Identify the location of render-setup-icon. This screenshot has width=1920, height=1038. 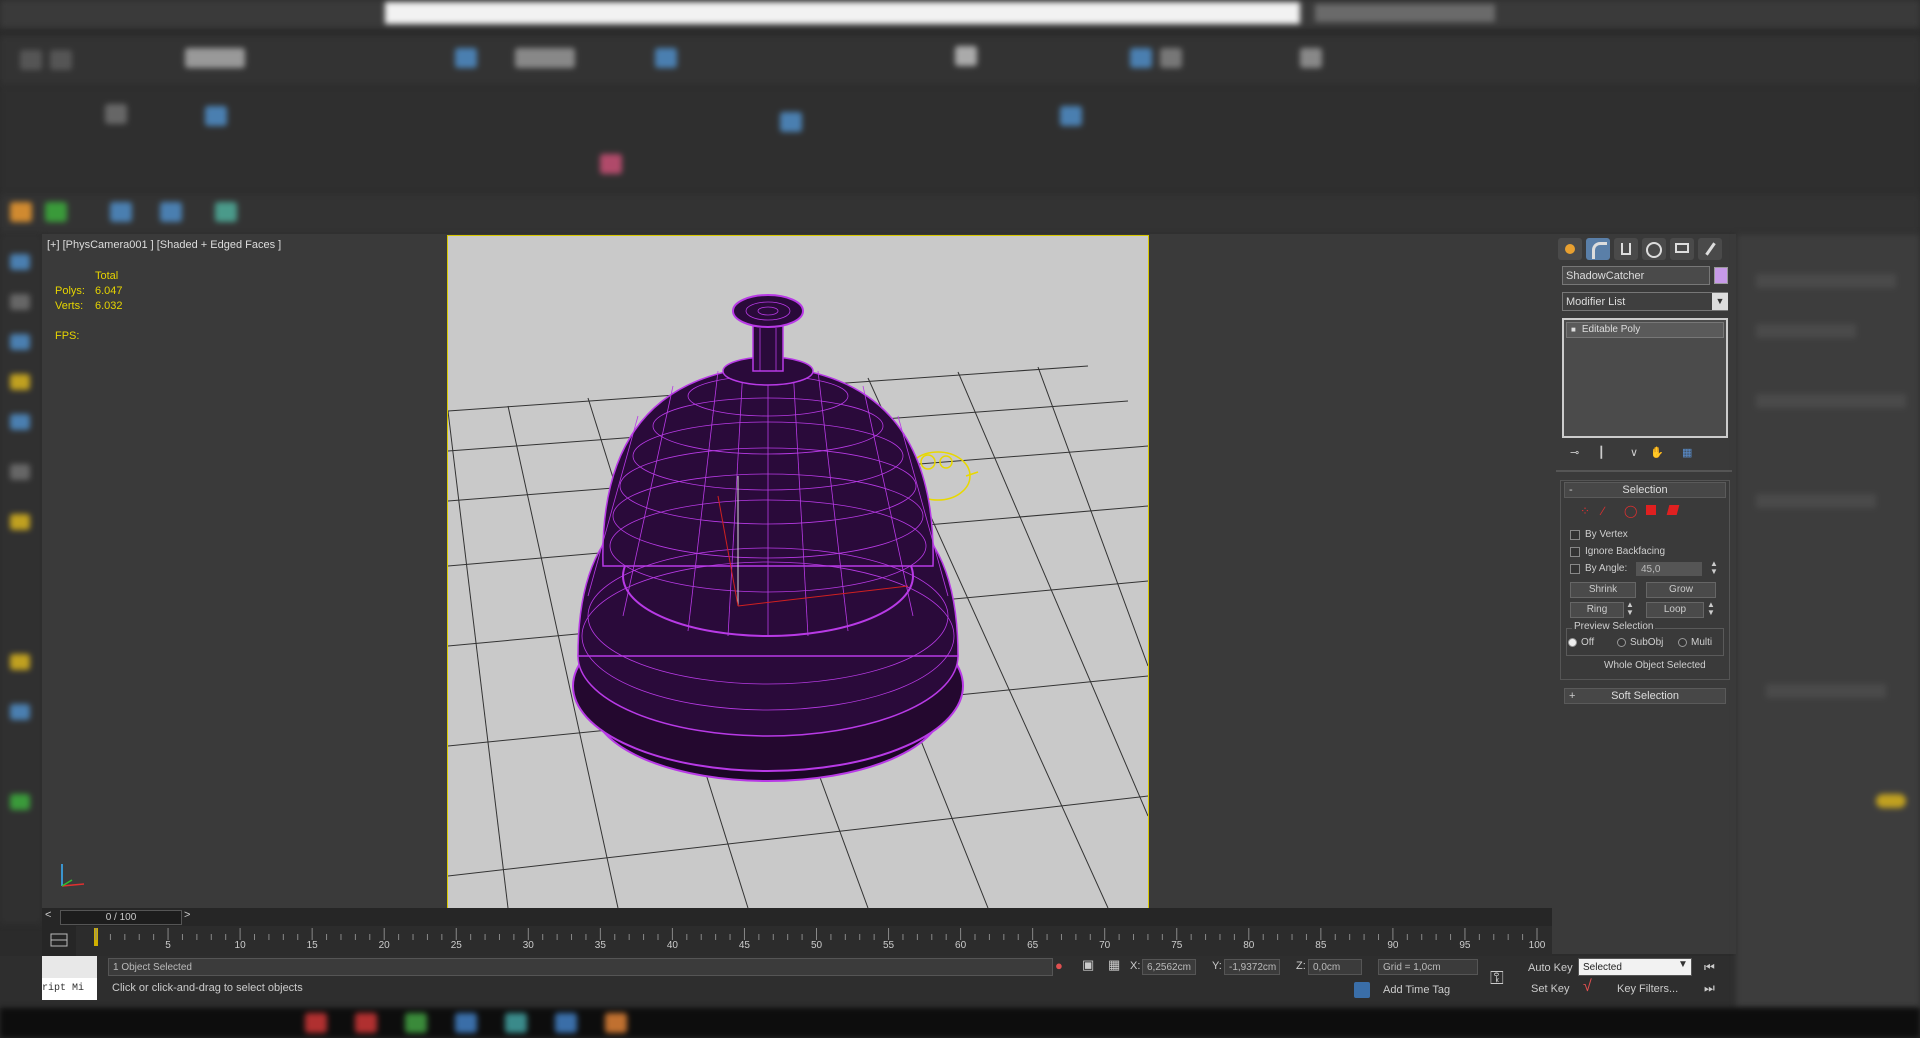
(1141, 58).